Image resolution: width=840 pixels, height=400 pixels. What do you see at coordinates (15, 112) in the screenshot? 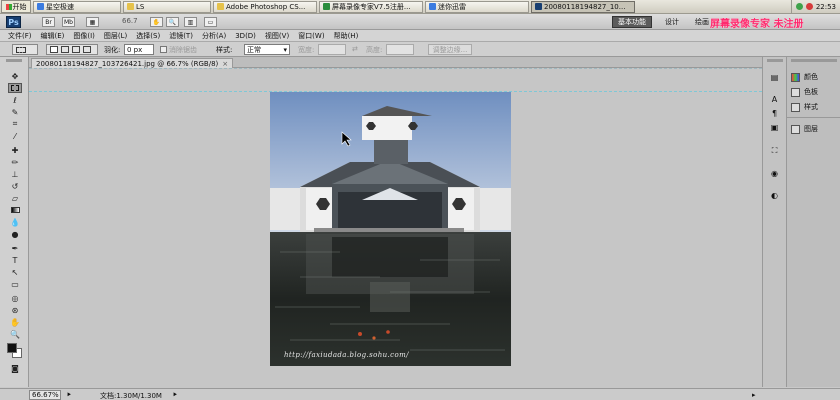
I see `quick-select-tool-icon: ✎` at bounding box center [15, 112].